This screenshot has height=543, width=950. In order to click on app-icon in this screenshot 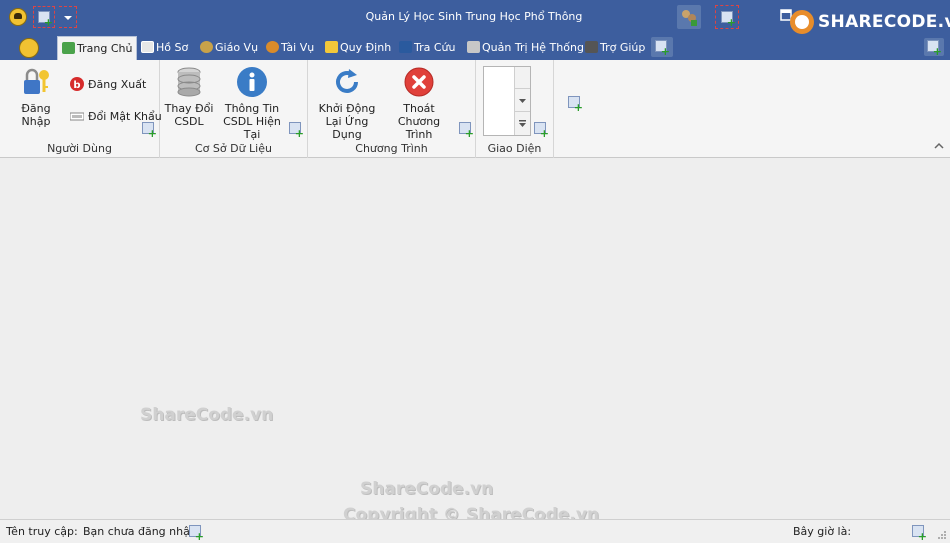, I will do `click(18, 17)`.